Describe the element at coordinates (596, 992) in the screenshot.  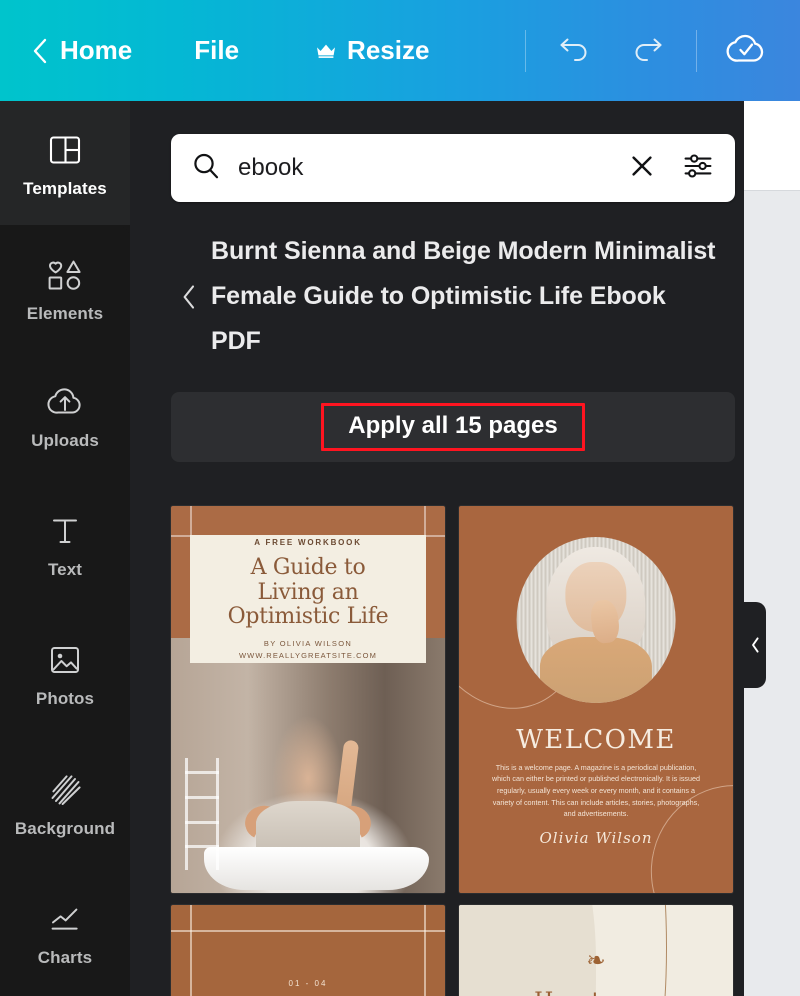
I see `howto-heading: How to use` at that location.